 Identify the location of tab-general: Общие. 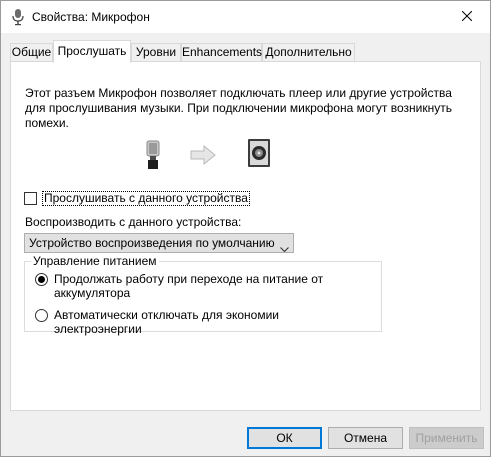
(31, 52).